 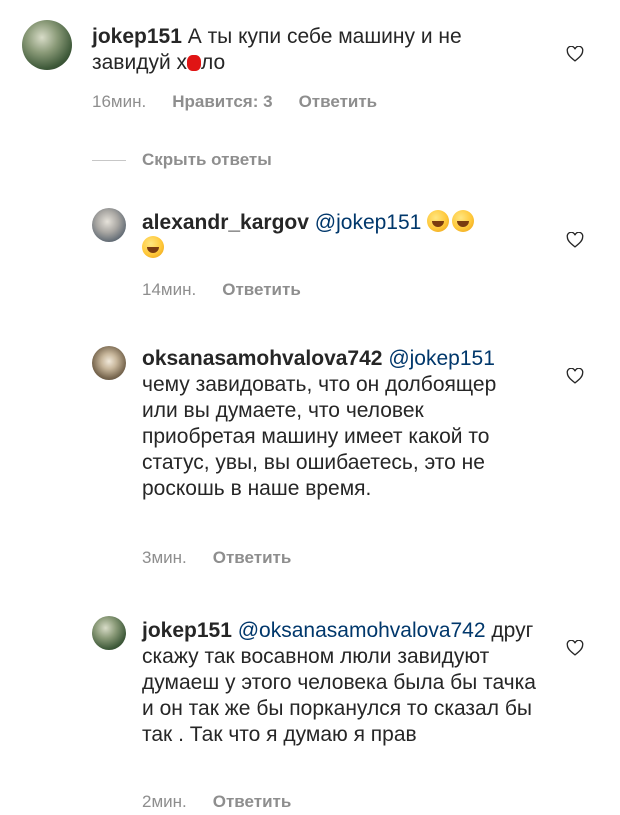 What do you see at coordinates (109, 160) in the screenshot?
I see `divider` at bounding box center [109, 160].